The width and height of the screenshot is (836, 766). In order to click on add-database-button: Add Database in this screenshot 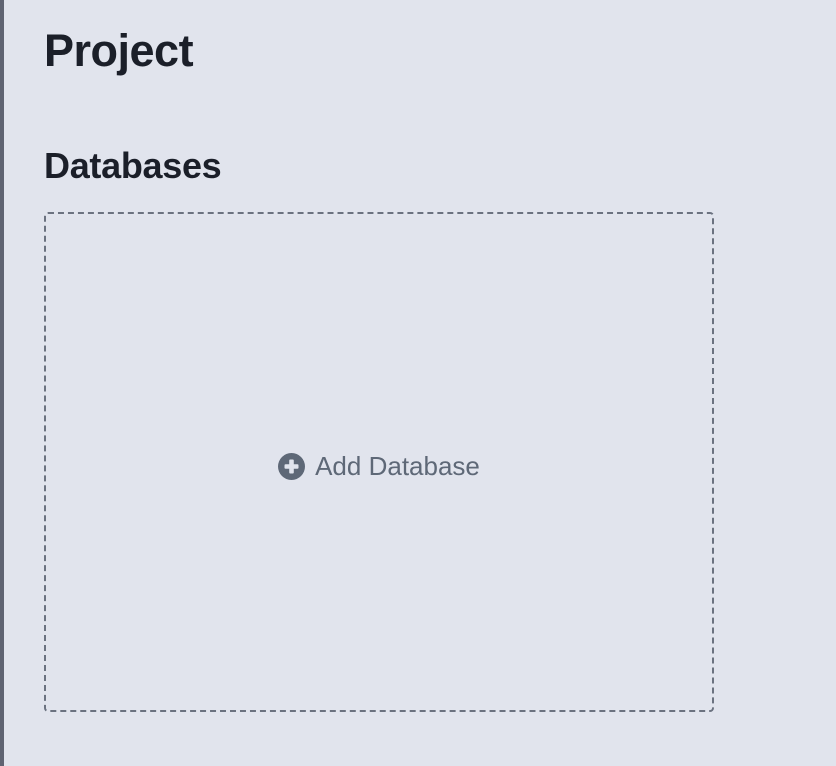, I will do `click(379, 466)`.